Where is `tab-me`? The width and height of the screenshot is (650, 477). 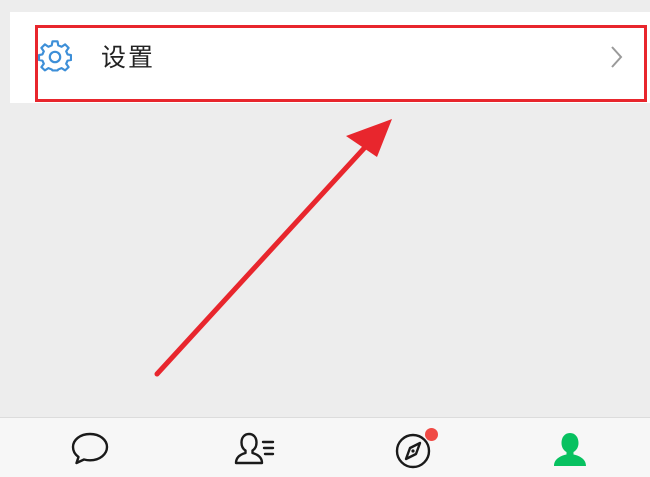
tab-me is located at coordinates (569, 447).